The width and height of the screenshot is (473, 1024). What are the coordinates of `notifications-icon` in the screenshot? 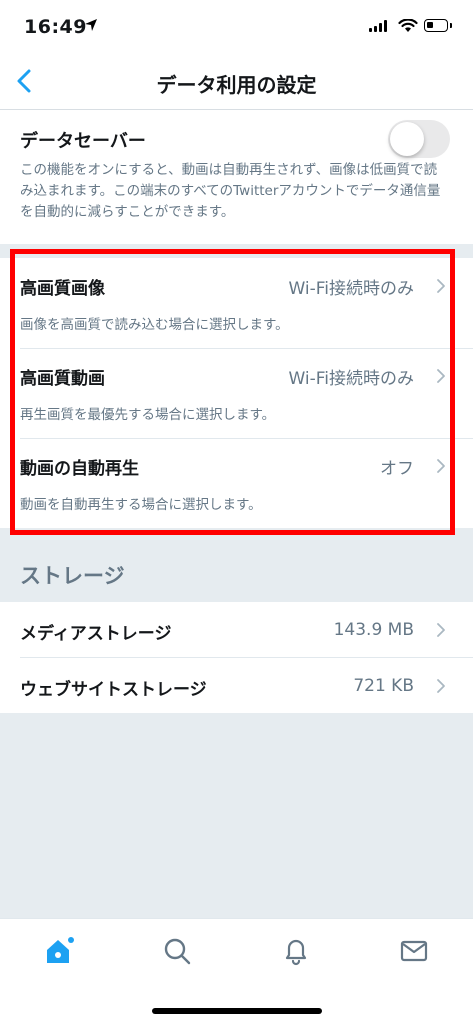 It's located at (296, 951).